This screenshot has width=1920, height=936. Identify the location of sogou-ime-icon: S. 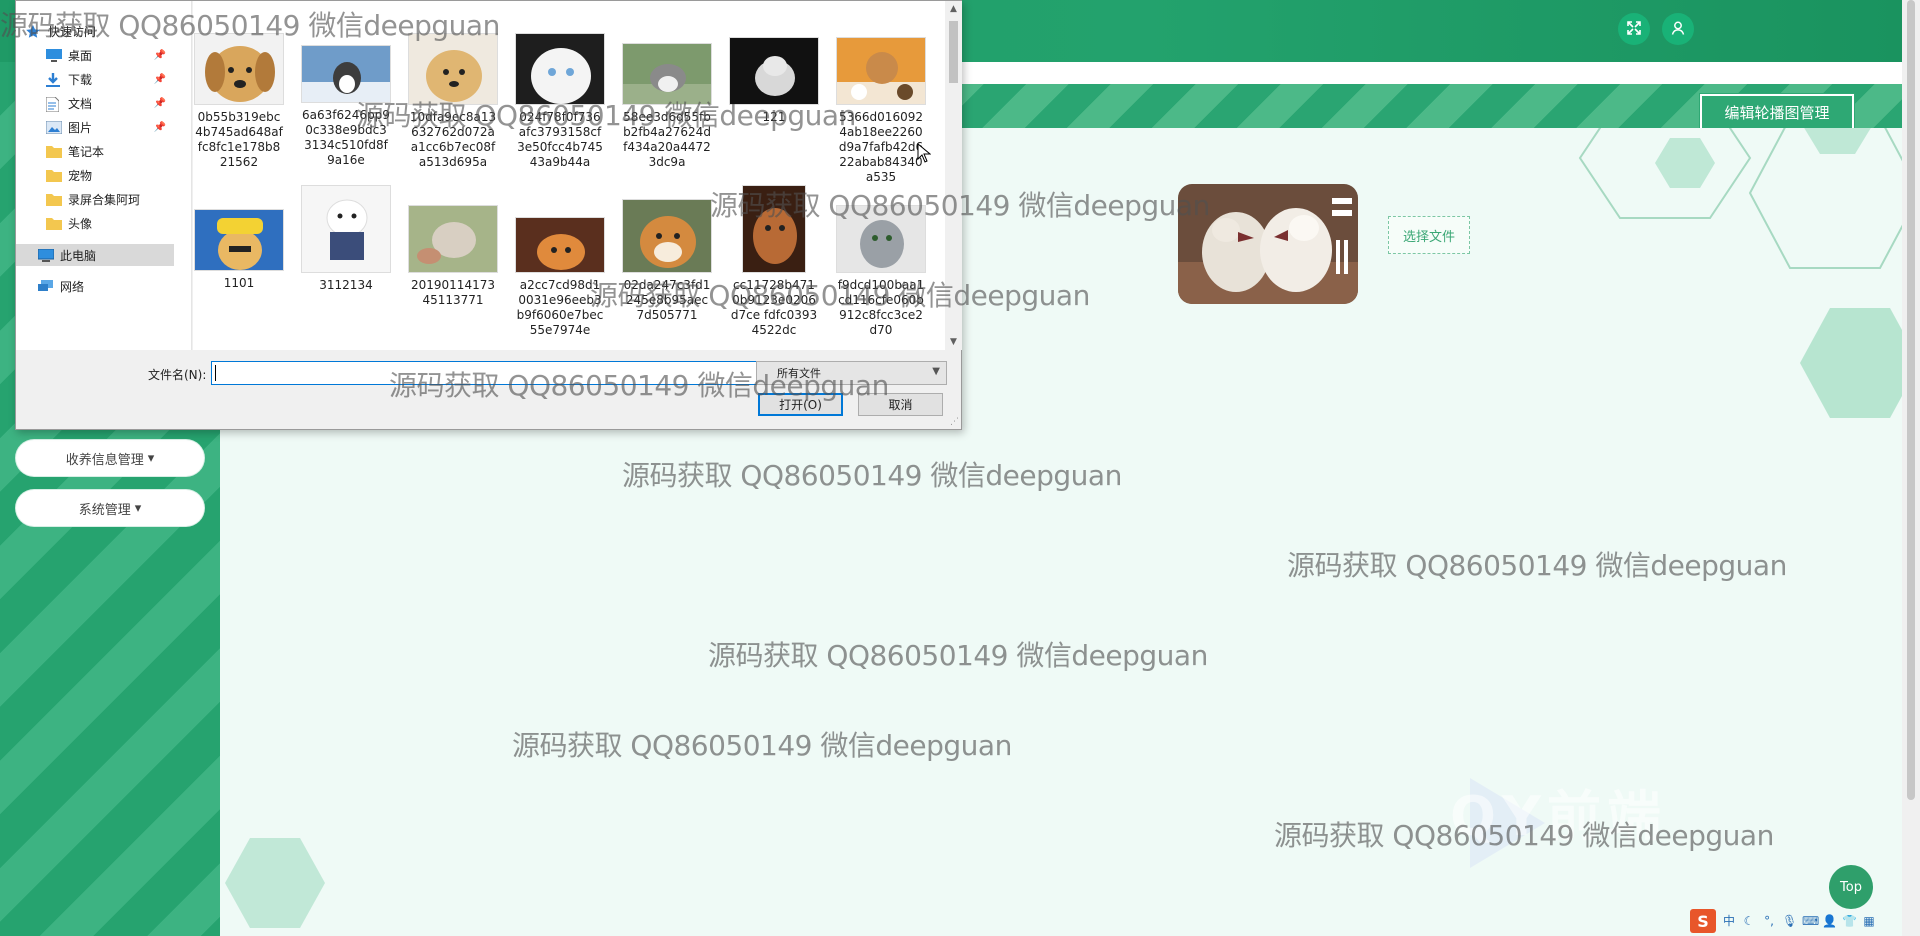
(1703, 921).